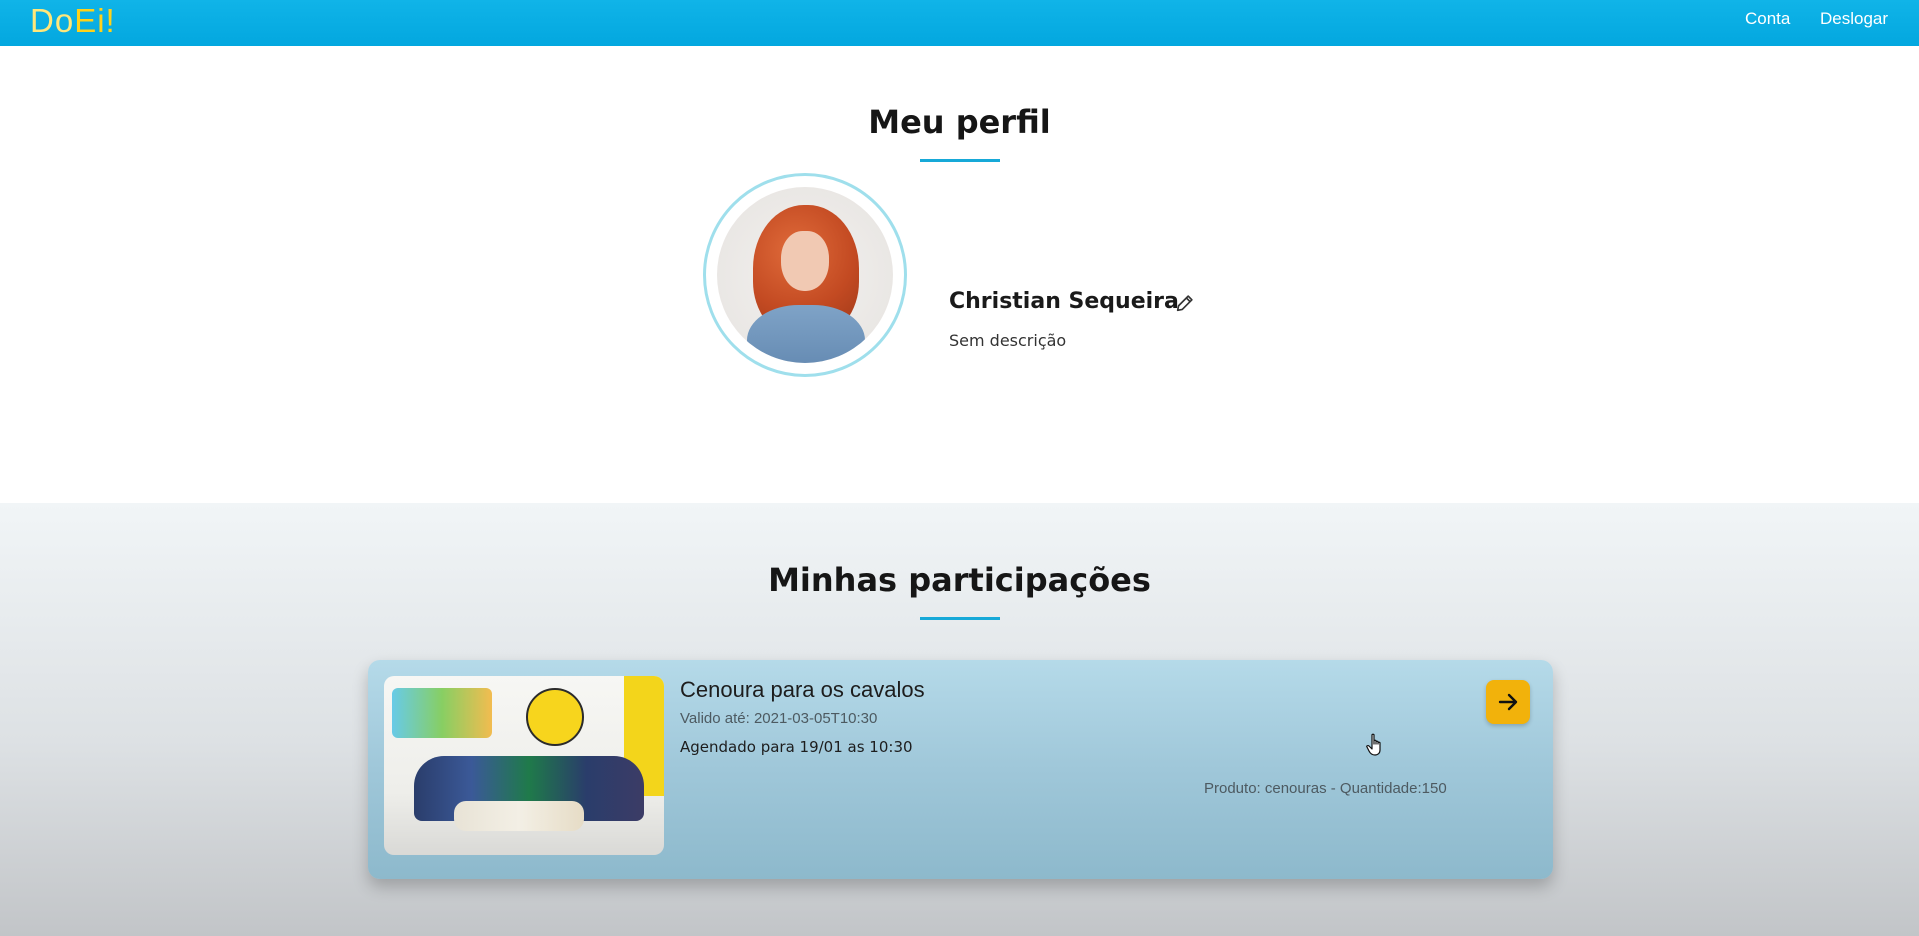  What do you see at coordinates (1373, 744) in the screenshot?
I see `hand-cursor-icon` at bounding box center [1373, 744].